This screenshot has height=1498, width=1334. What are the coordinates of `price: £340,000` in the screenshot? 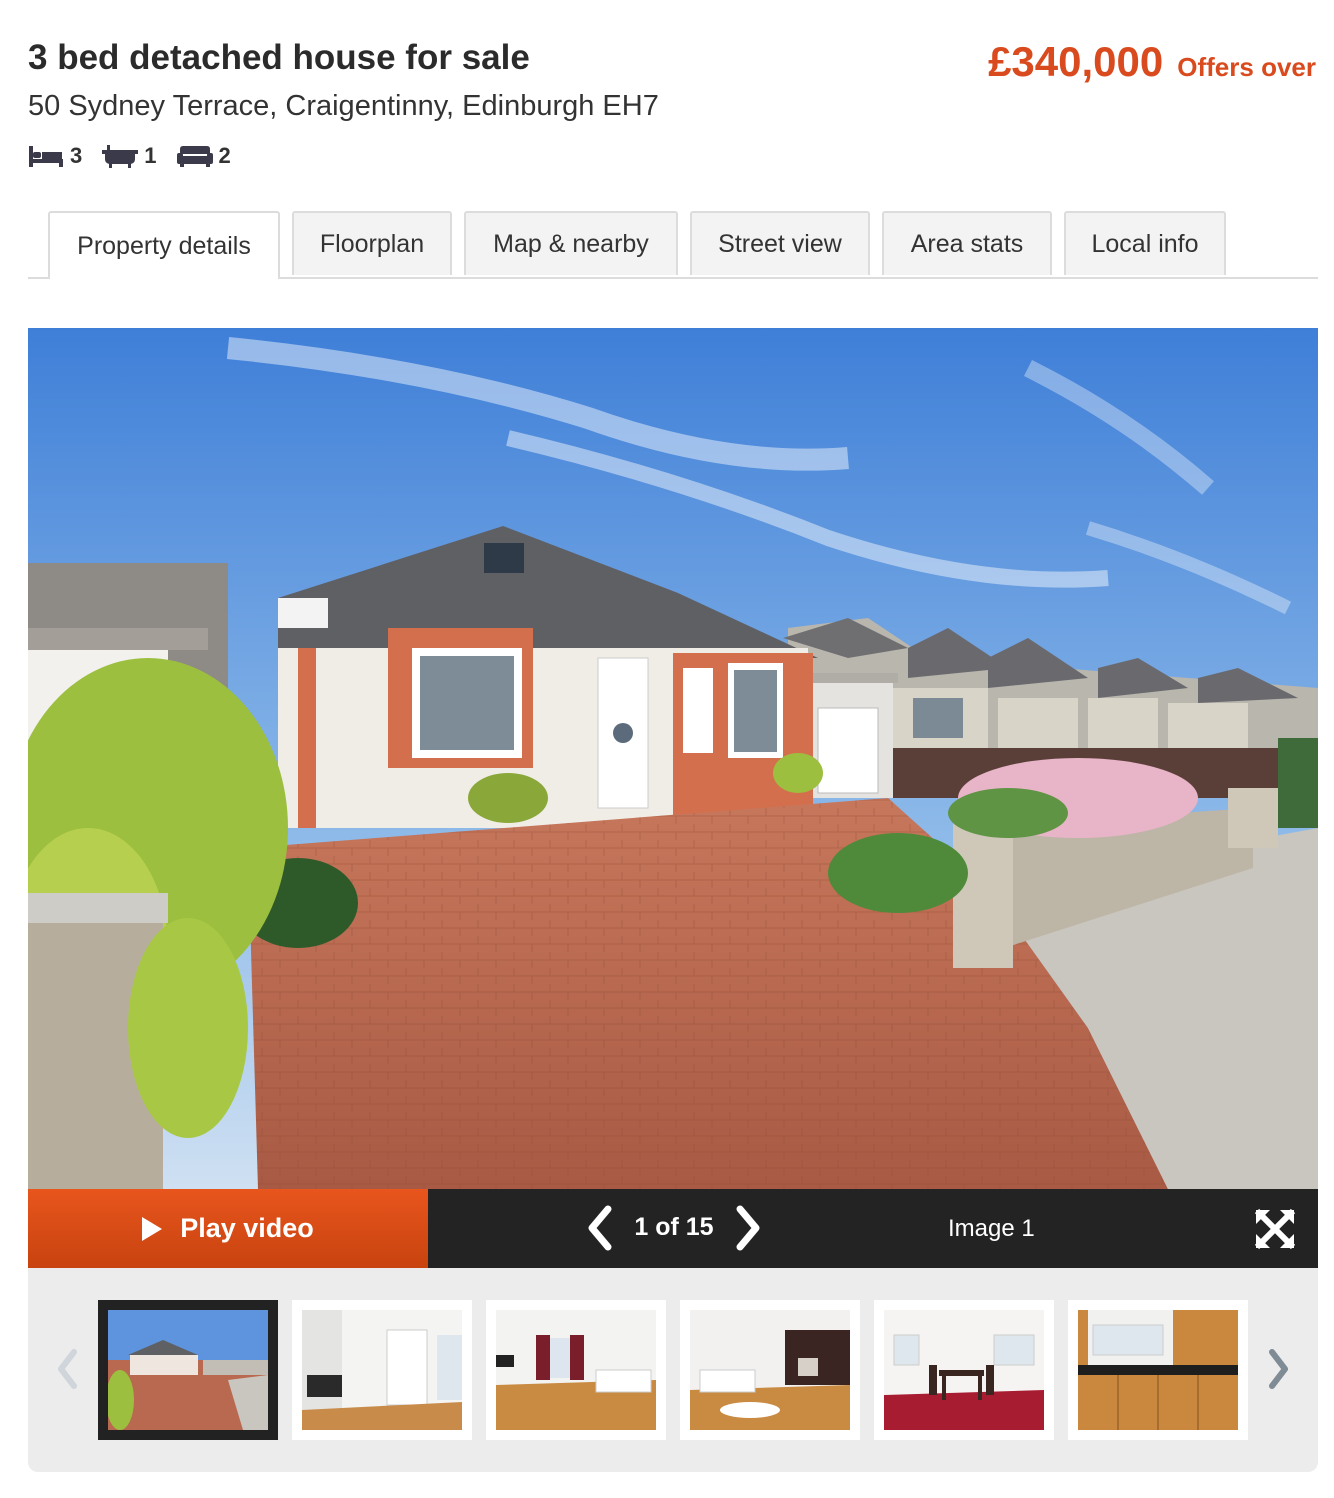 It's located at (1076, 61).